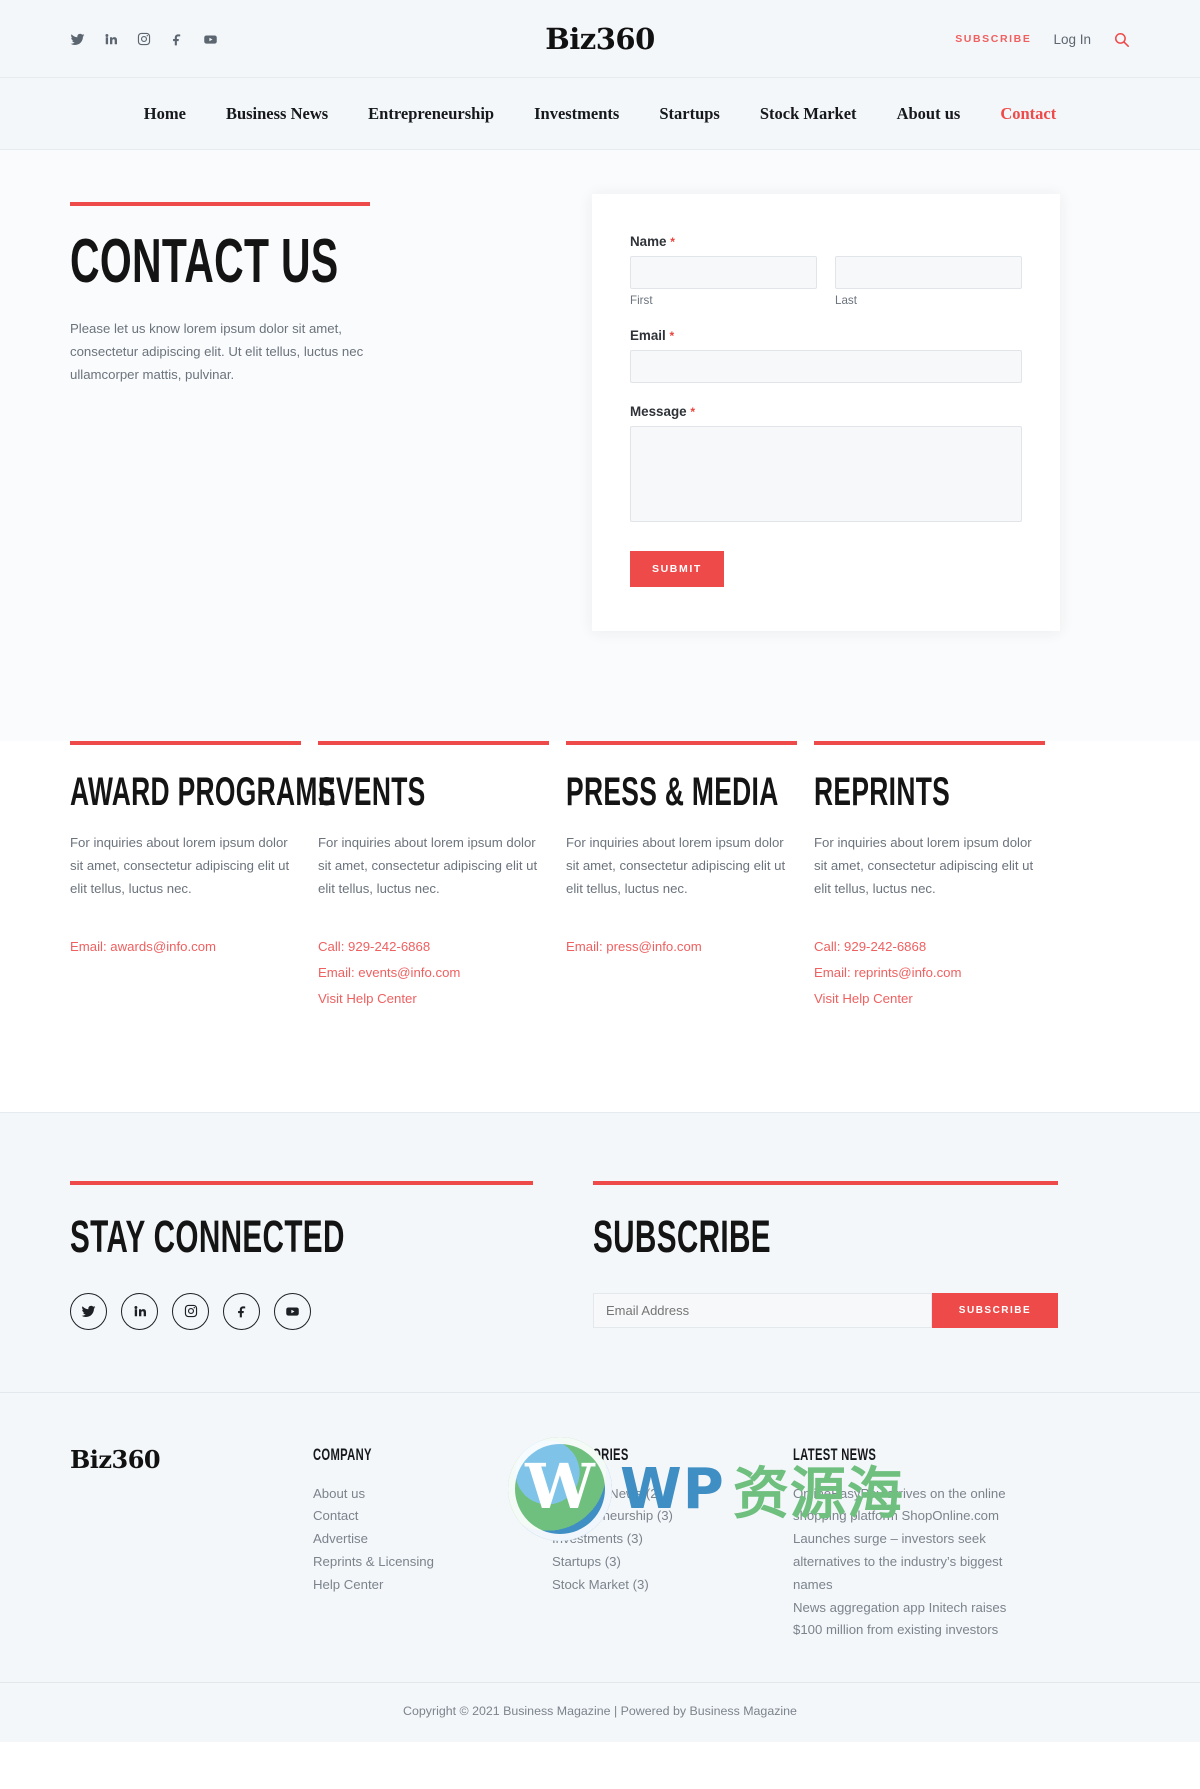 The image size is (1200, 1789). What do you see at coordinates (689, 114) in the screenshot?
I see `nav-item-startups: Startups` at bounding box center [689, 114].